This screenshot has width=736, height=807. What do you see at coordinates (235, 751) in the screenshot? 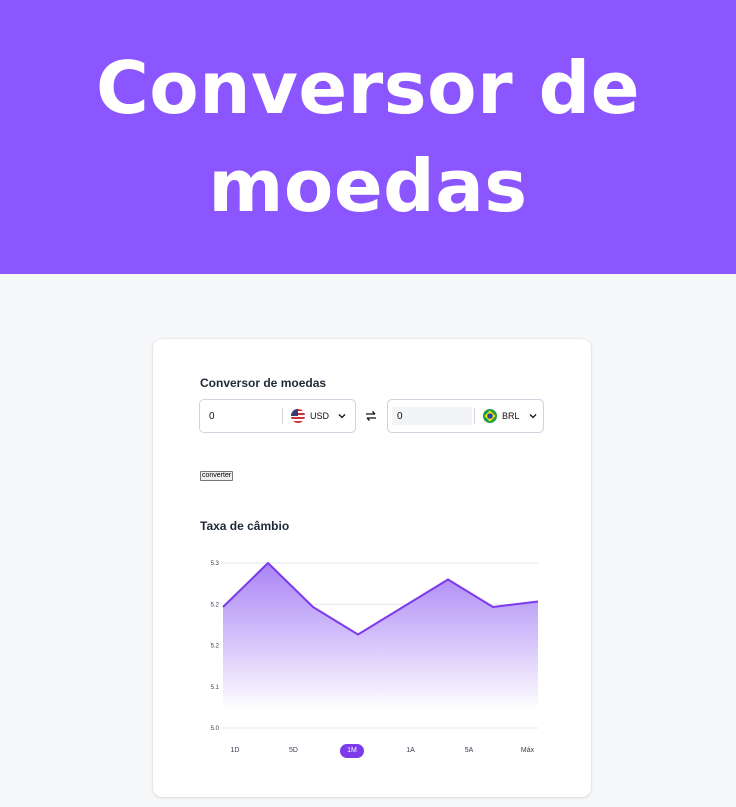
I see `period-option-1d: 1D` at bounding box center [235, 751].